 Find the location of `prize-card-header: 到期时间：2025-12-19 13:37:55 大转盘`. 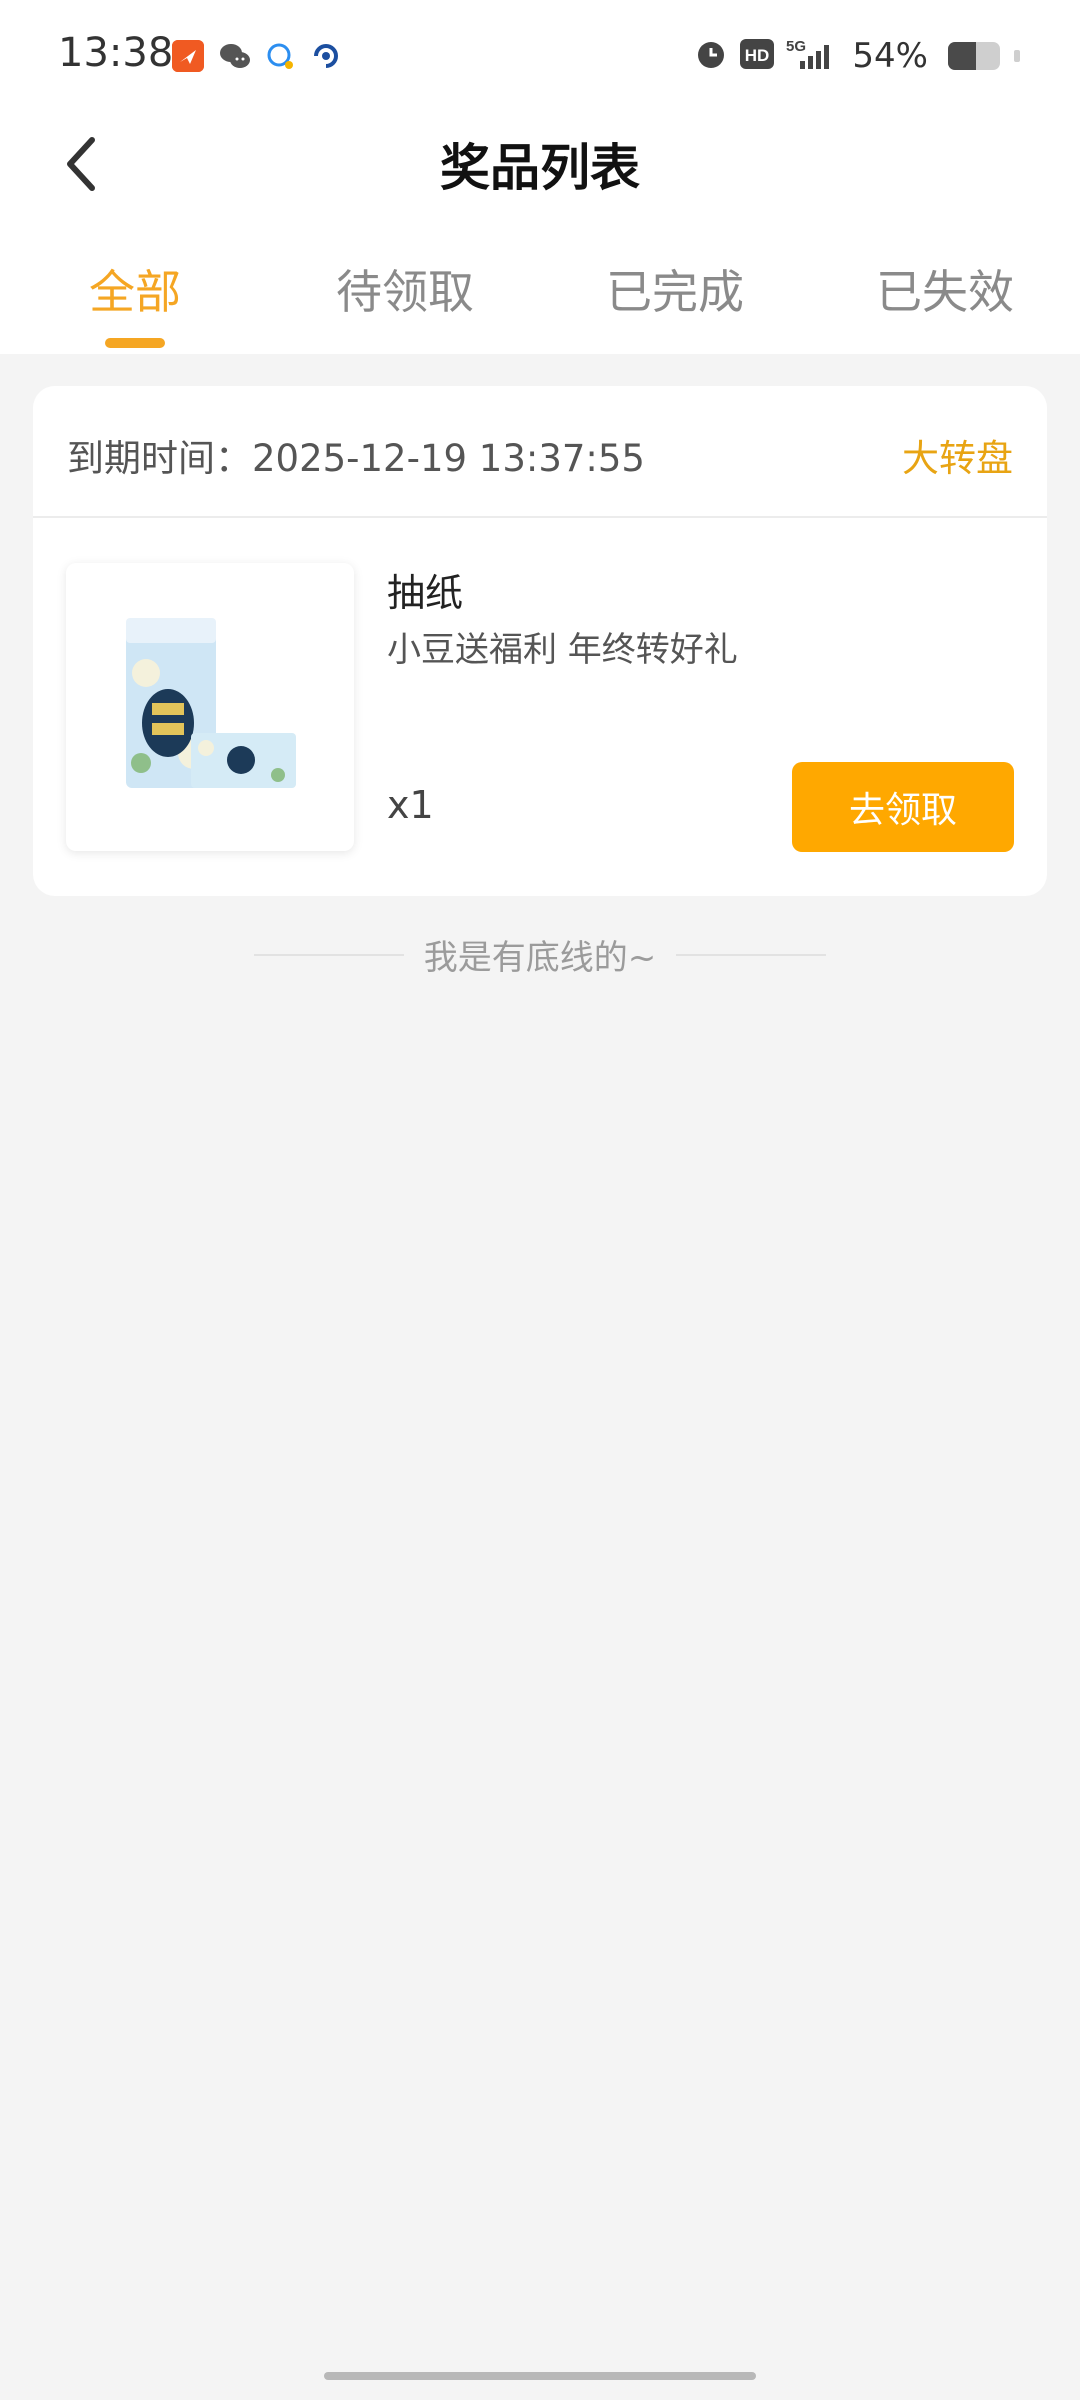

prize-card-header: 到期时间：2025-12-19 13:37:55 大转盘 is located at coordinates (540, 452).